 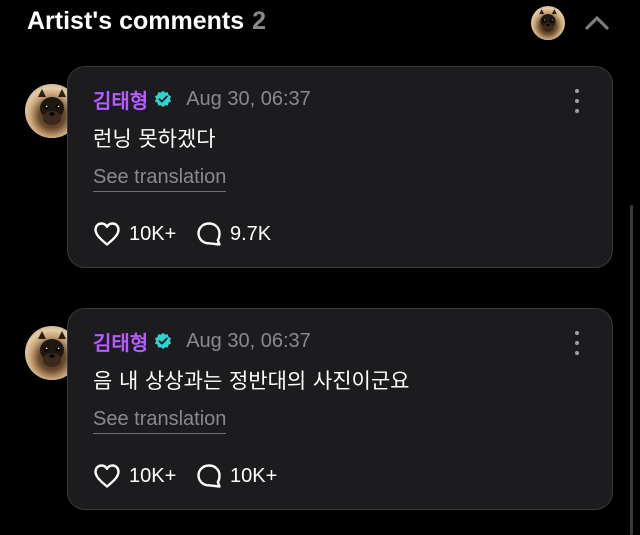 I want to click on artist-avatar, so click(x=548, y=23).